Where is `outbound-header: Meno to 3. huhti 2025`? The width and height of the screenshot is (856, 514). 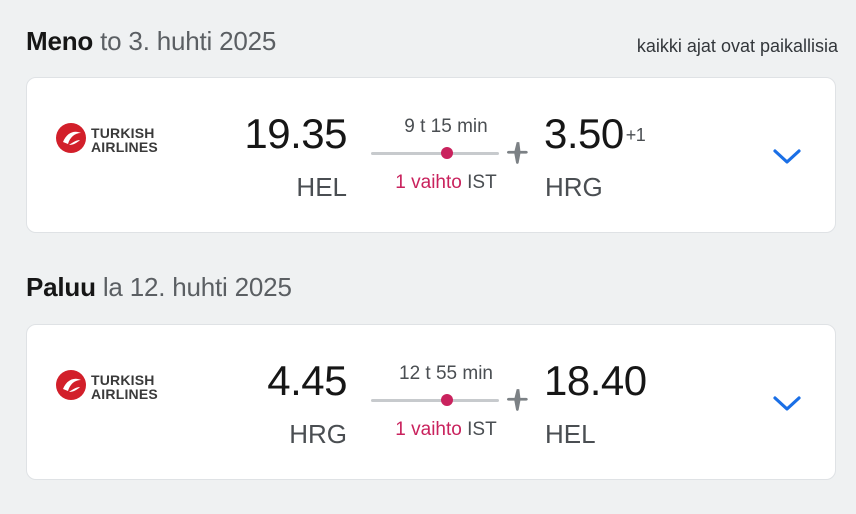 outbound-header: Meno to 3. huhti 2025 is located at coordinates (151, 41).